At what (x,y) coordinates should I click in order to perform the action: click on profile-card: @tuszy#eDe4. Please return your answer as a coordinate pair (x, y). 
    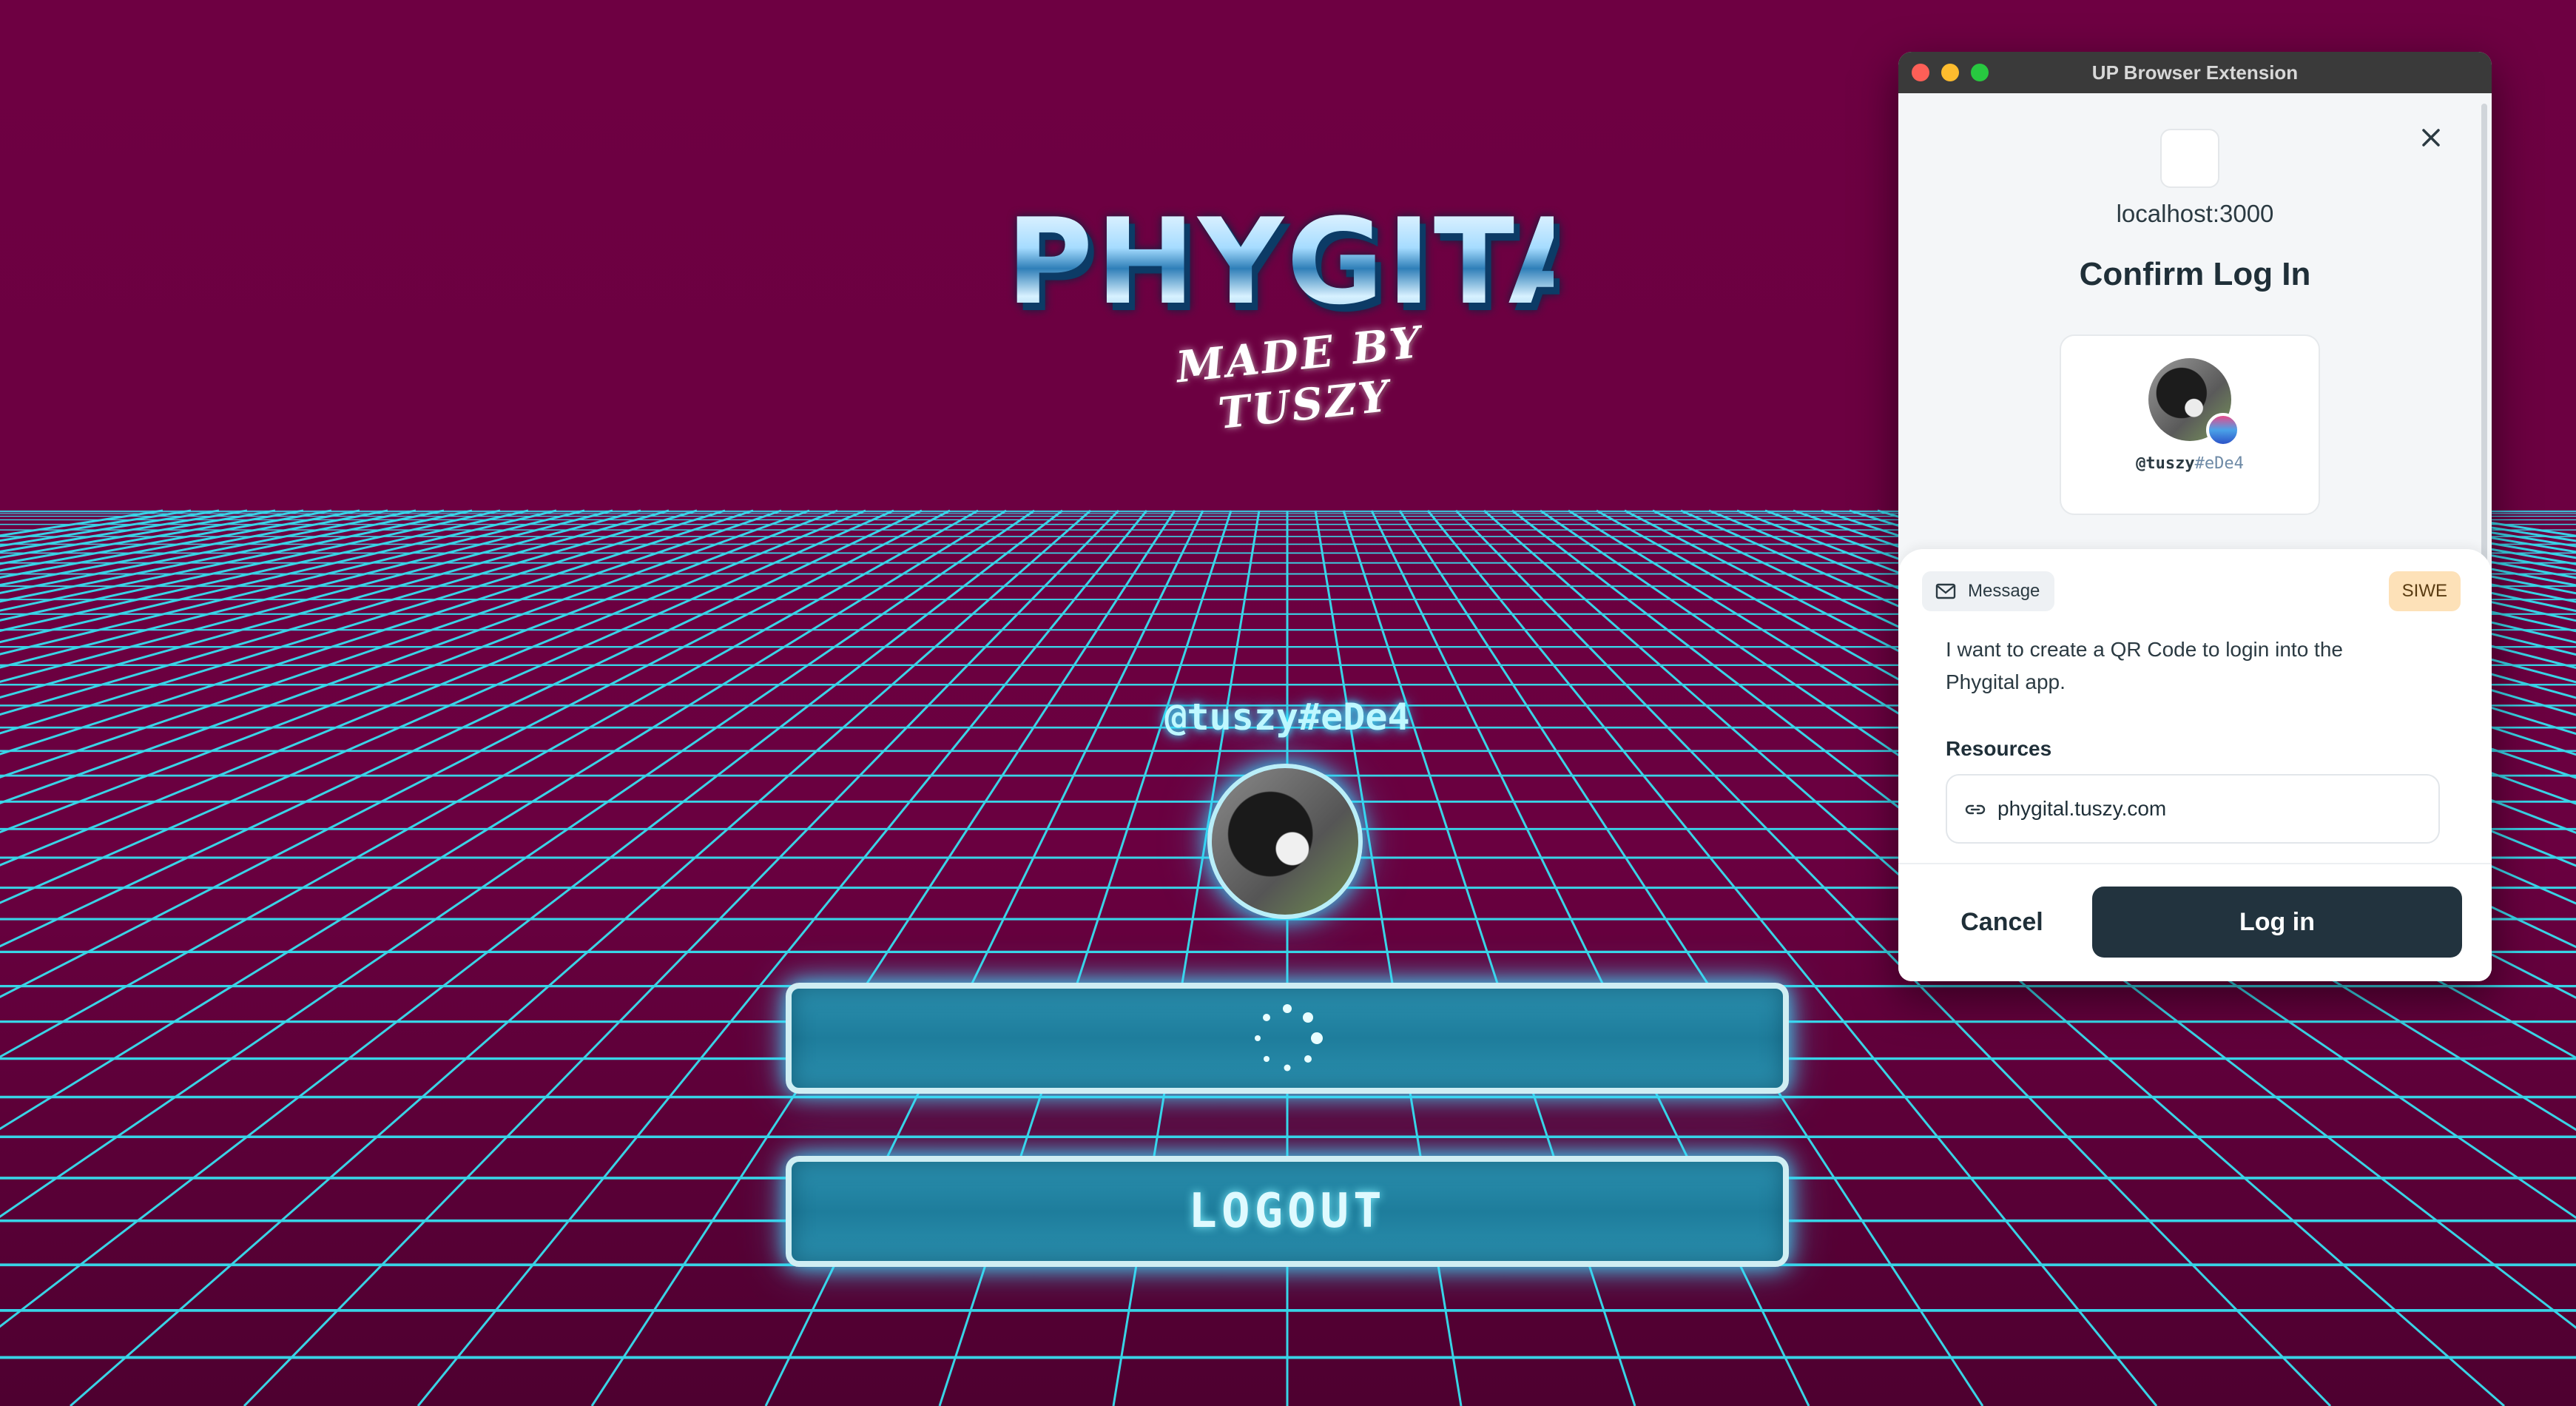
    Looking at the image, I should click on (2190, 424).